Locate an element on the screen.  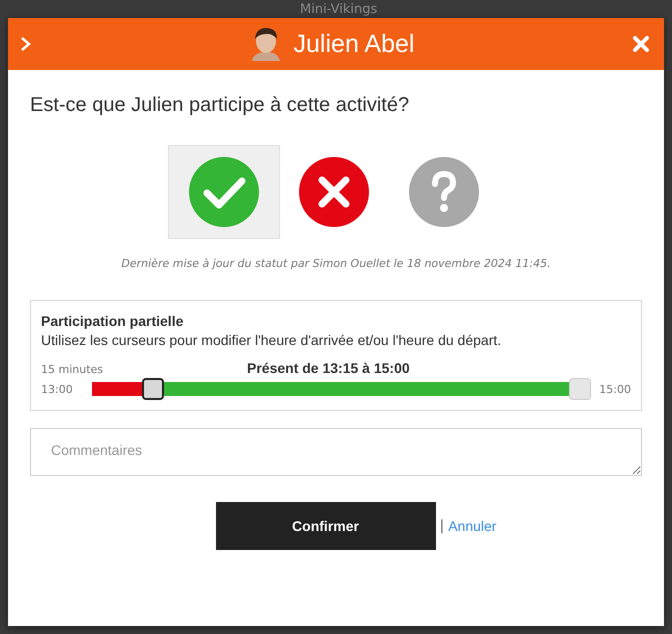
background-title: Mini-Vikings is located at coordinates (339, 9).